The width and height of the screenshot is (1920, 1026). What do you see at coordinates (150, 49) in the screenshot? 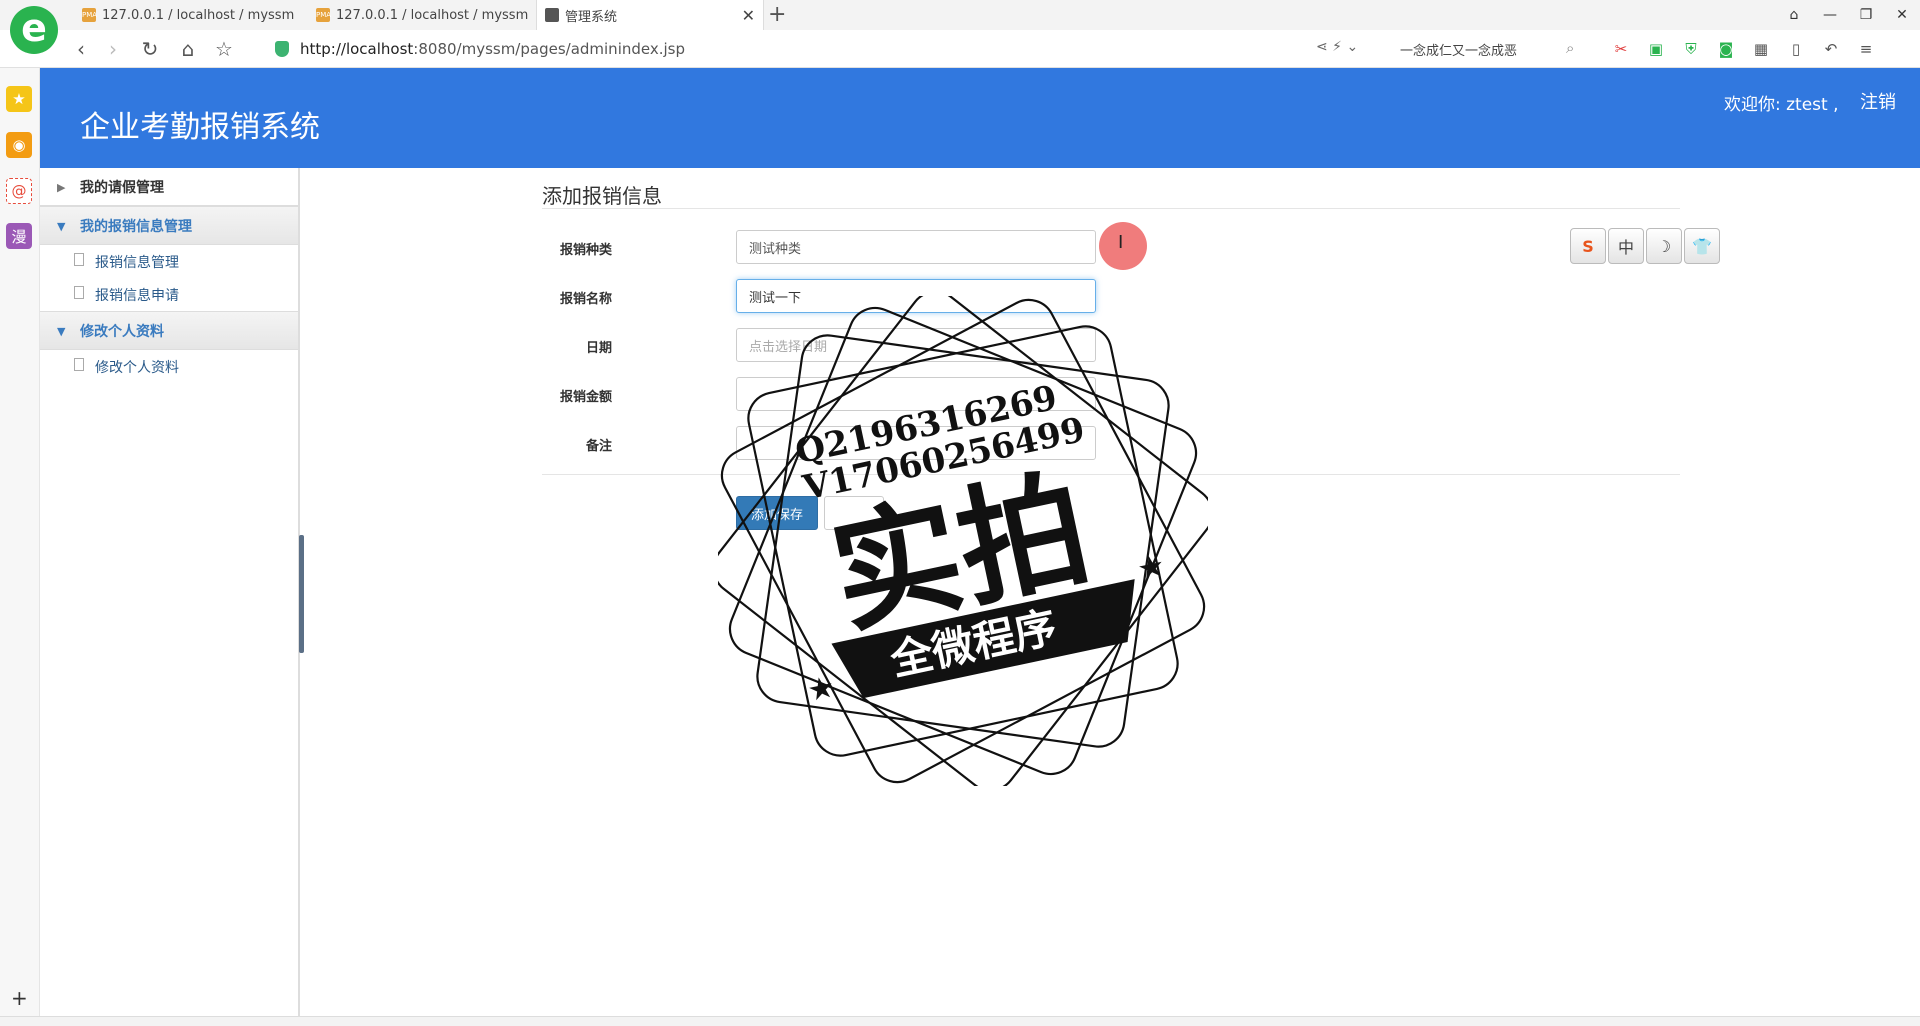
I see `reload-icon: ↻` at bounding box center [150, 49].